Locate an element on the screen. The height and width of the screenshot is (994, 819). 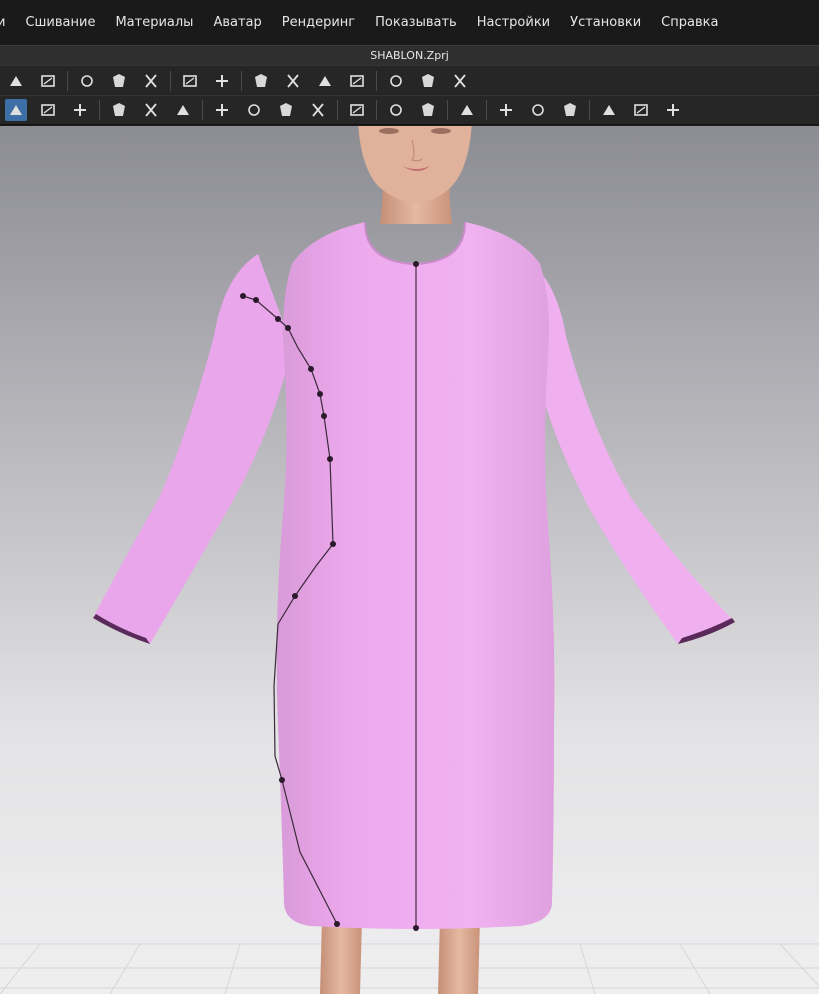
piping-icon is located at coordinates (538, 110).